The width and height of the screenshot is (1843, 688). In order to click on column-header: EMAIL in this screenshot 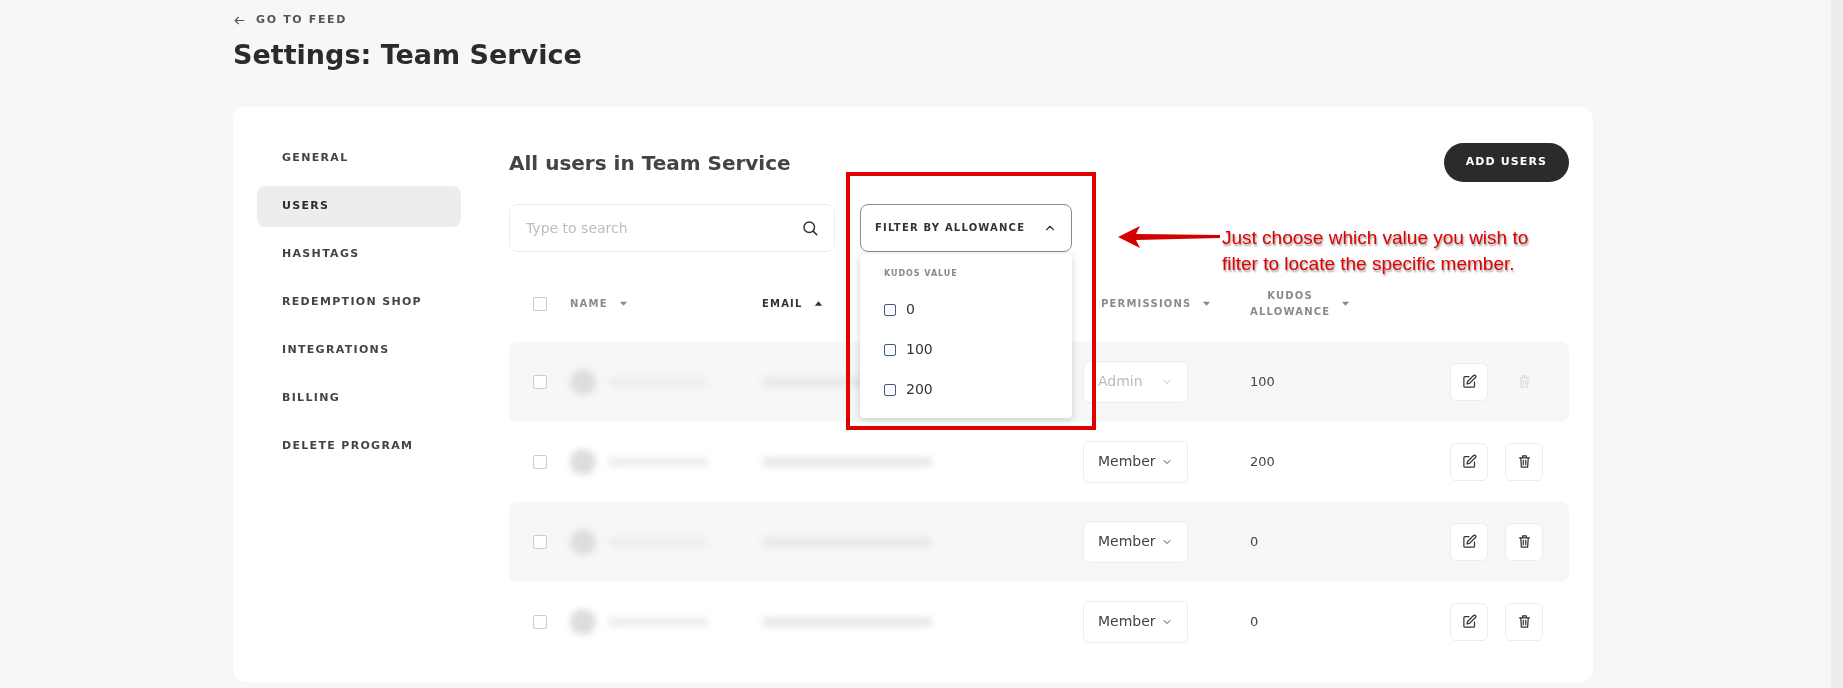, I will do `click(793, 303)`.